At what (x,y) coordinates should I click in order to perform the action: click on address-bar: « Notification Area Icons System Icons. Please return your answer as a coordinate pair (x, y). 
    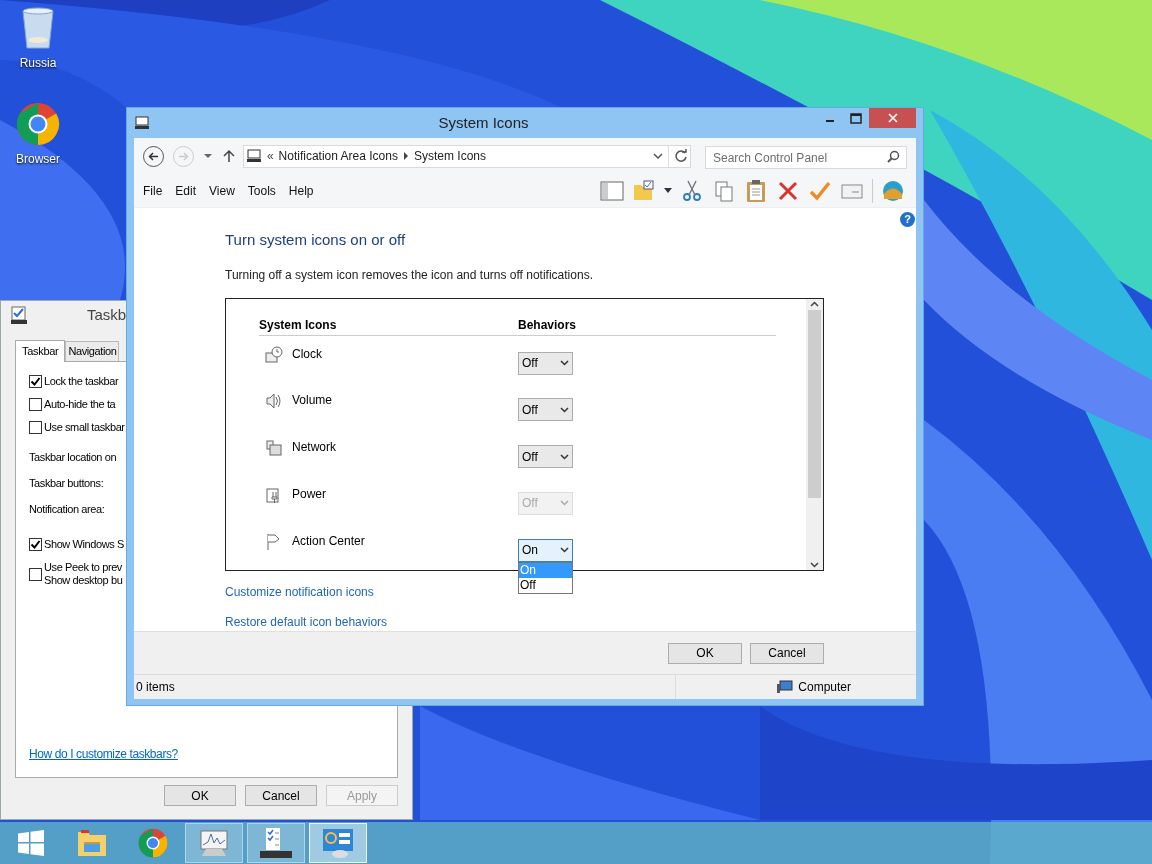
    Looking at the image, I should click on (466, 156).